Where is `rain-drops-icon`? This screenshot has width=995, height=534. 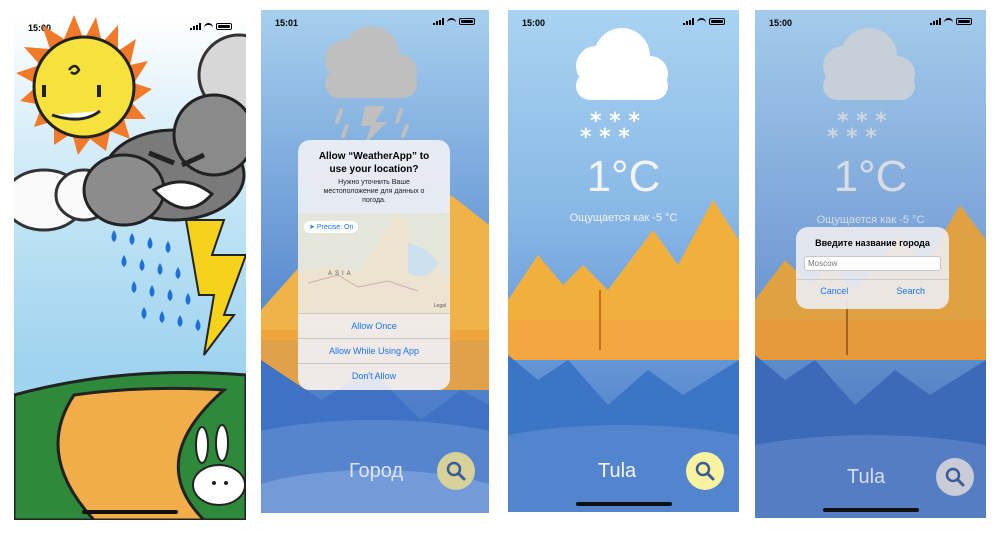 rain-drops-icon is located at coordinates (156, 280).